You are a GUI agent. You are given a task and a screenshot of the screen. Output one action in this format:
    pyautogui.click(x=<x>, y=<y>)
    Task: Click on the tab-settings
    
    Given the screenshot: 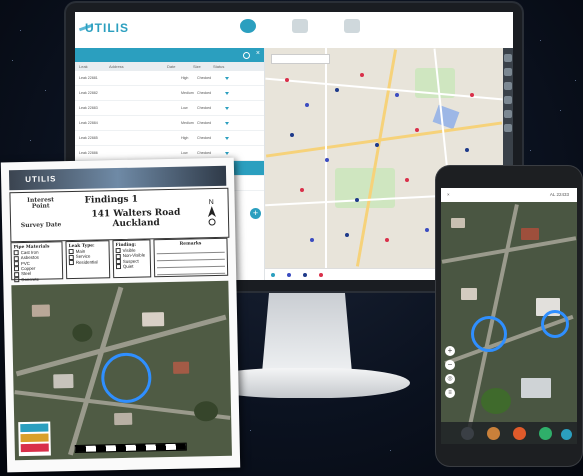 What is the action you would take?
    pyautogui.click(x=352, y=31)
    